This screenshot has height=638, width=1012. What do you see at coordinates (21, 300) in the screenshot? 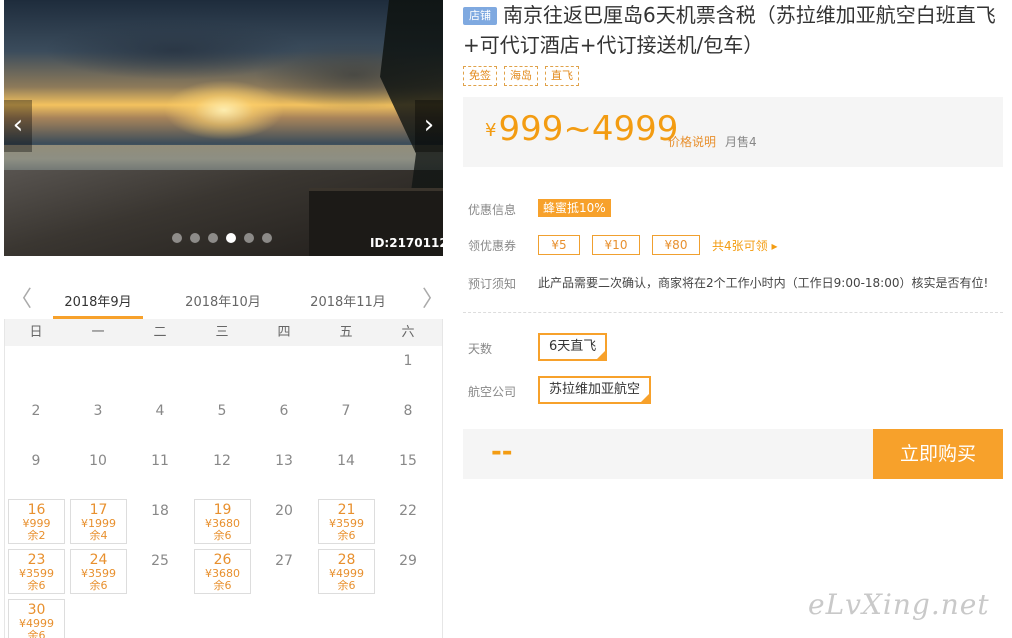
I see `calendar-prev-icon: 〈` at bounding box center [21, 300].